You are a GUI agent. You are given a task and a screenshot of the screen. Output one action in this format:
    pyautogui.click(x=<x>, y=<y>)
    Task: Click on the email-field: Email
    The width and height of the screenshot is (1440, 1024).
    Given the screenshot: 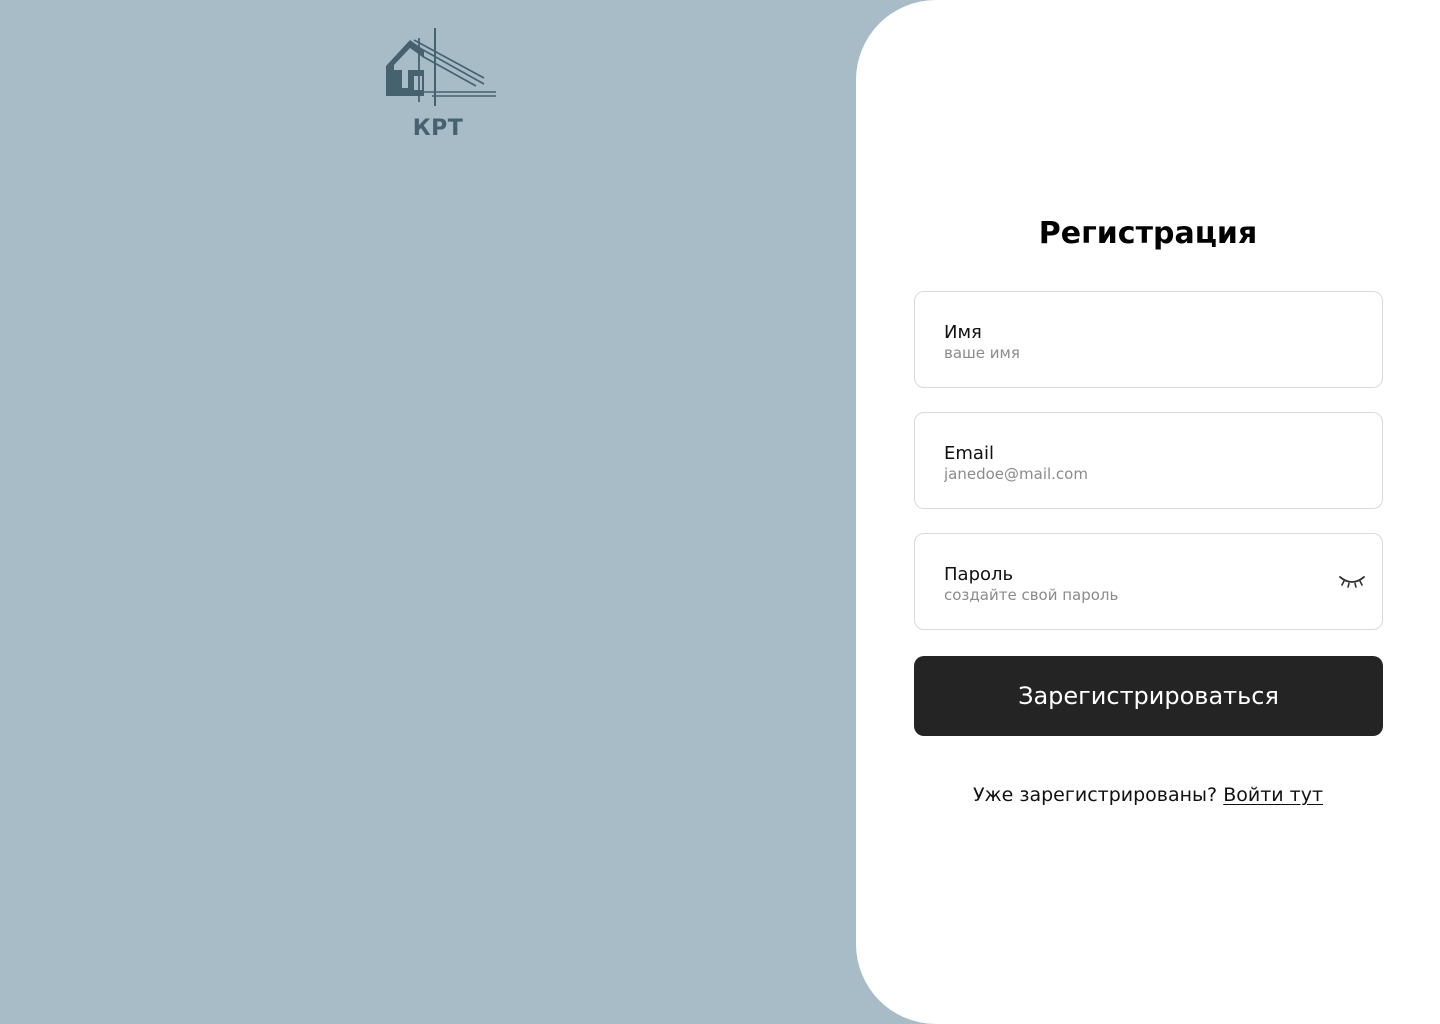 What is the action you would take?
    pyautogui.click(x=1148, y=460)
    